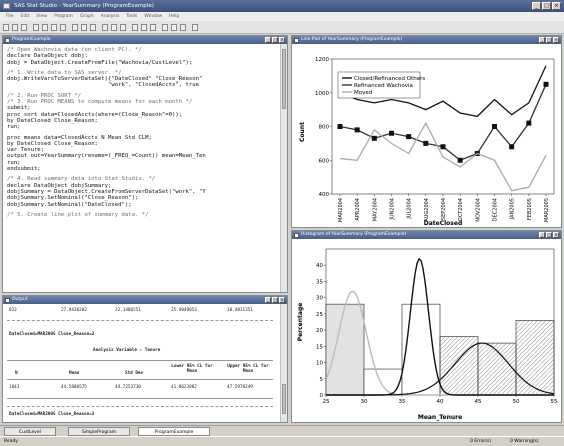 Image resolution: width=564 pixels, height=446 pixels. What do you see at coordinates (536, 6) in the screenshot?
I see `minimize-button: _` at bounding box center [536, 6].